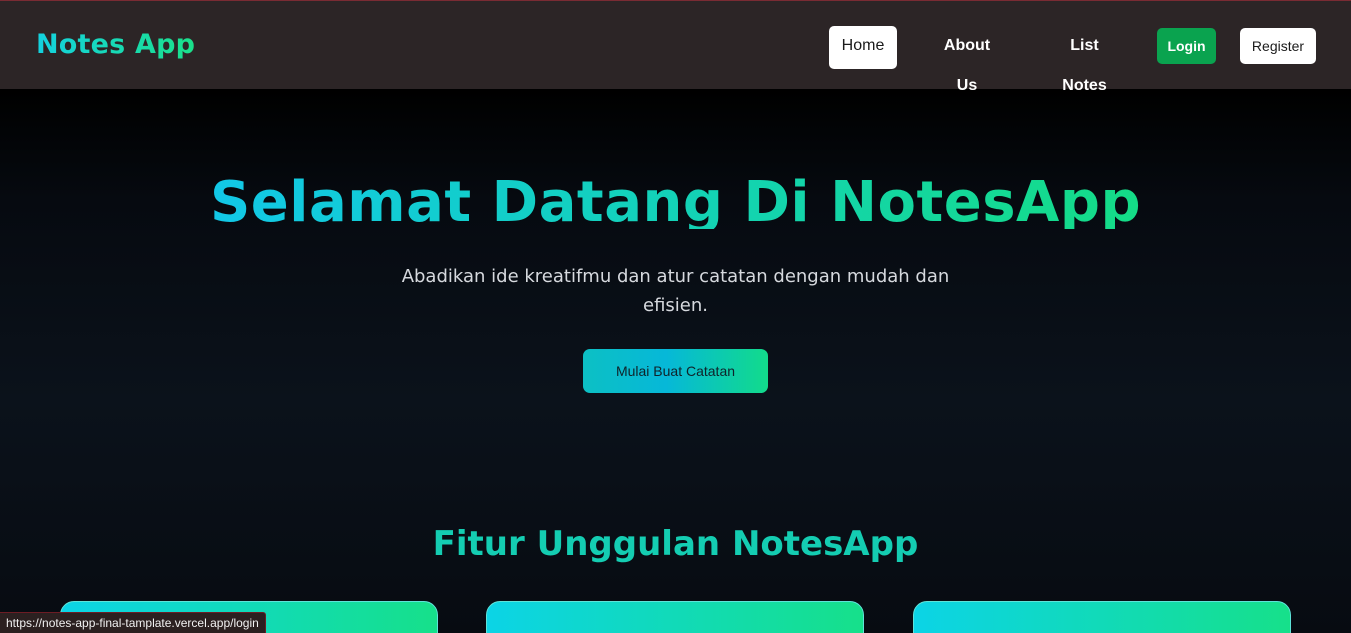  I want to click on hero-title: Selamat Datang Di NotesApp, so click(675, 197).